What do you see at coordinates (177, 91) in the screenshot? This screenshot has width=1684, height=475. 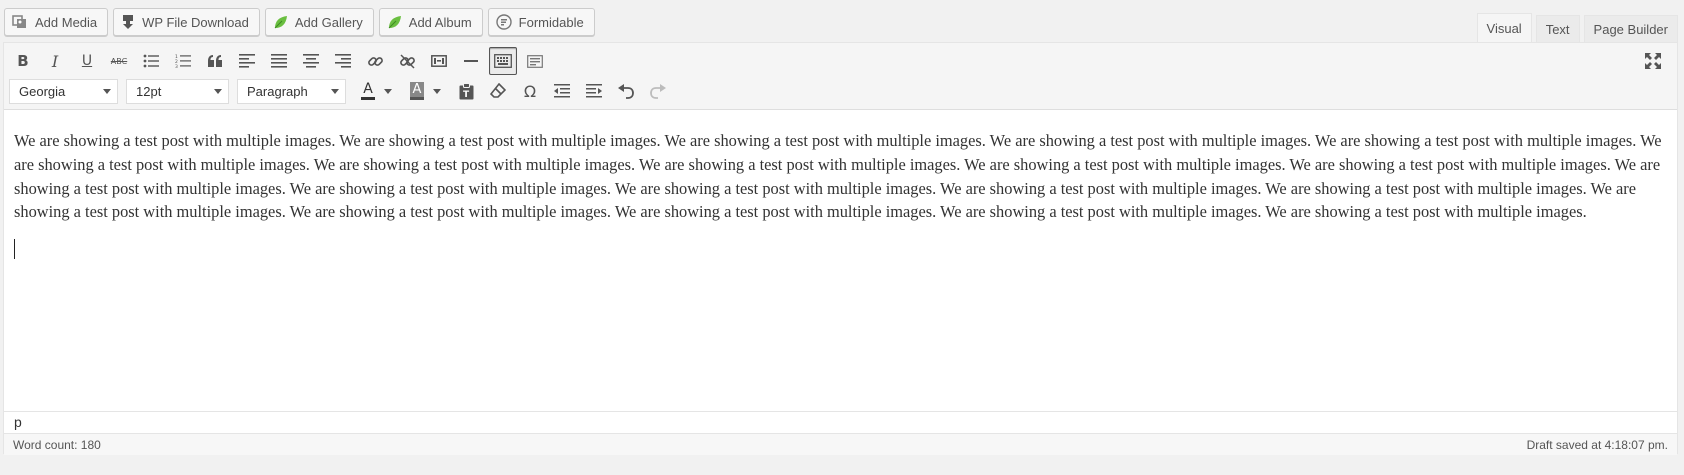 I see `font-size-select: 12pt` at bounding box center [177, 91].